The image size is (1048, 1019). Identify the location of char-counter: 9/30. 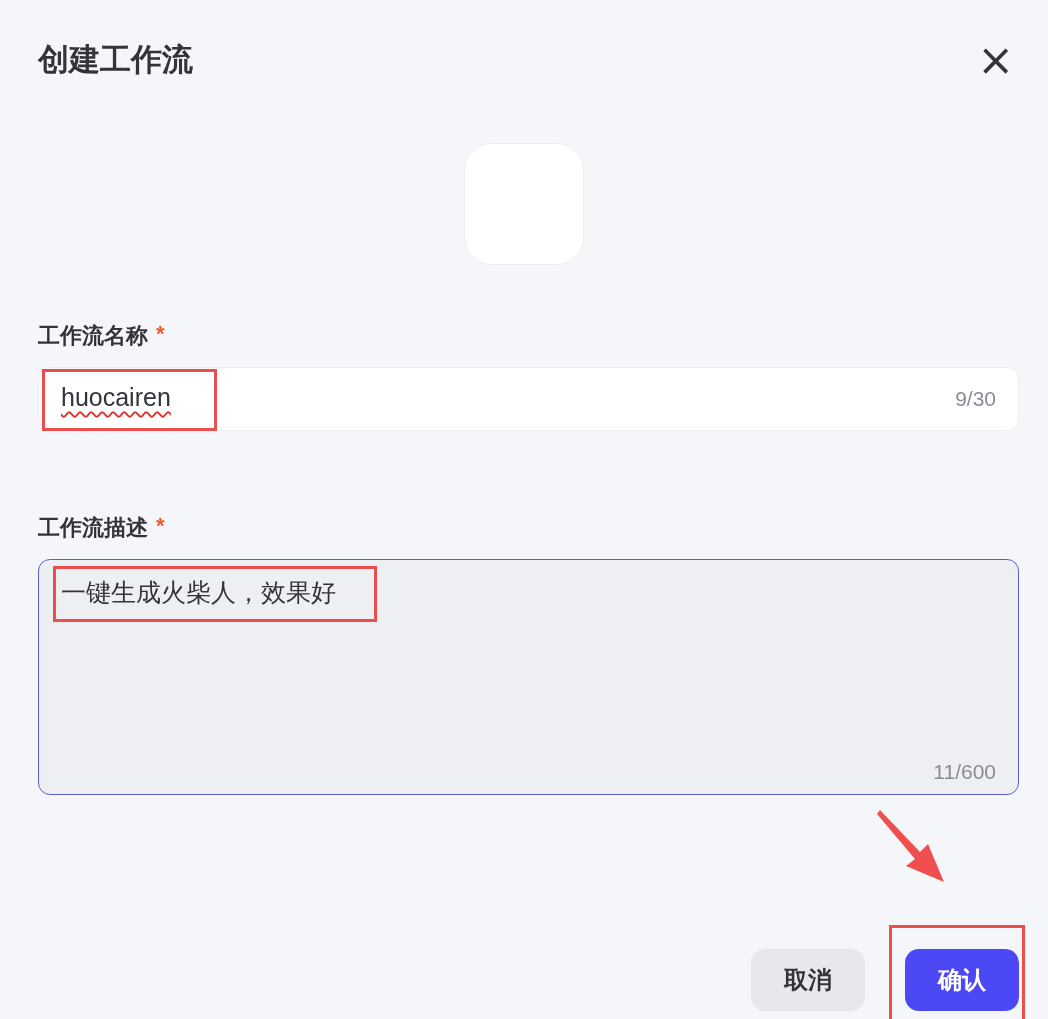
(975, 399).